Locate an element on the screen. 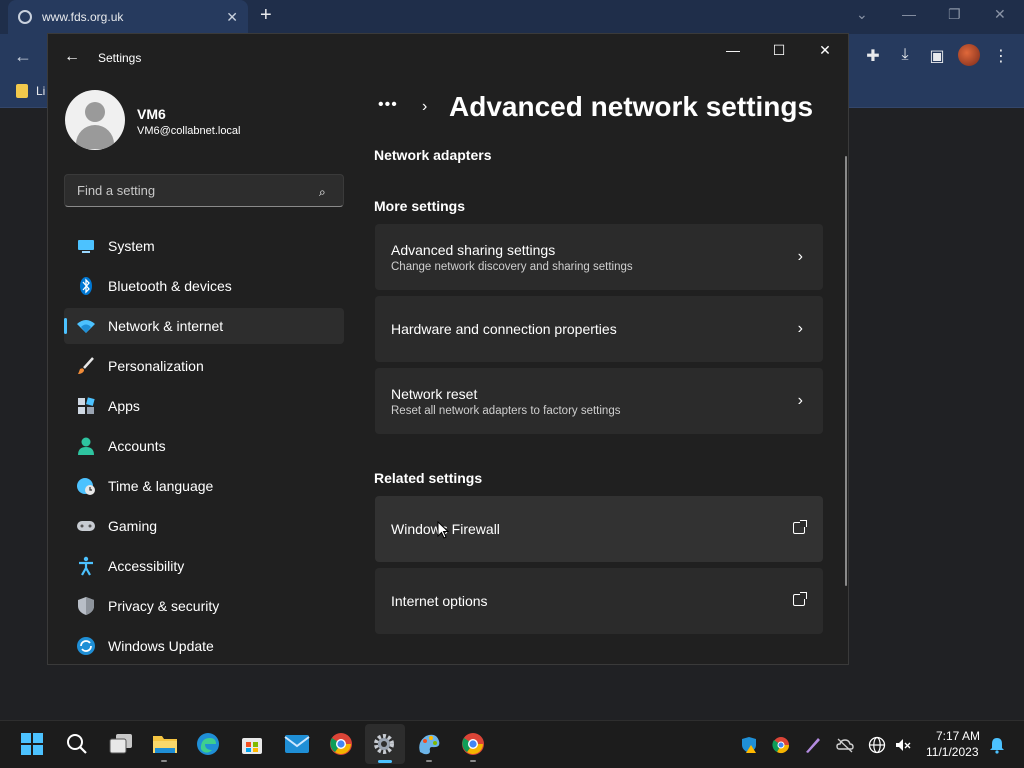 Image resolution: width=1024 pixels, height=768 pixels. section-related-settings: Related settings is located at coordinates (428, 478).